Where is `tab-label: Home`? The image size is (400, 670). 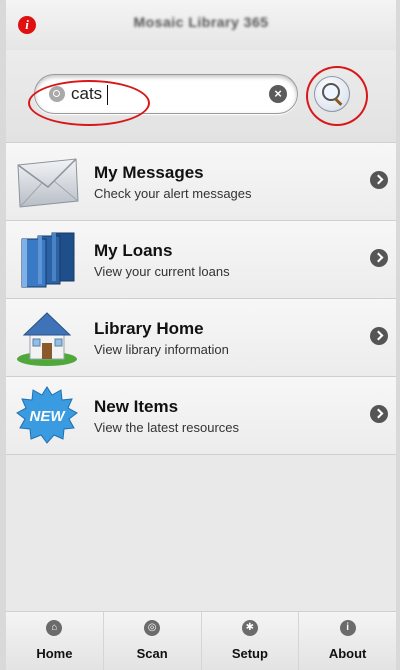
tab-label: Home is located at coordinates (54, 653).